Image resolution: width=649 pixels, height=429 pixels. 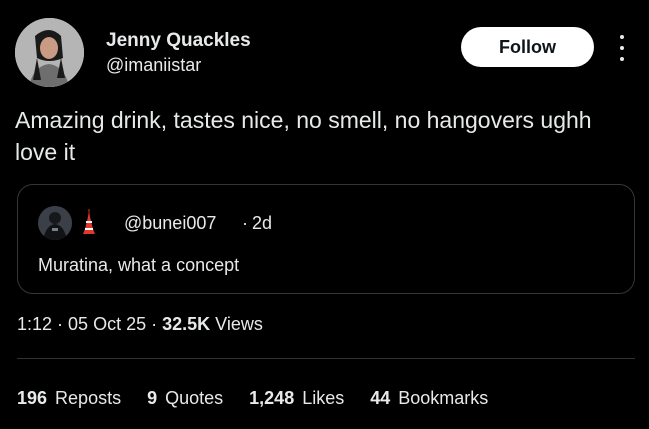 I want to click on more-options-icon, so click(x=622, y=48).